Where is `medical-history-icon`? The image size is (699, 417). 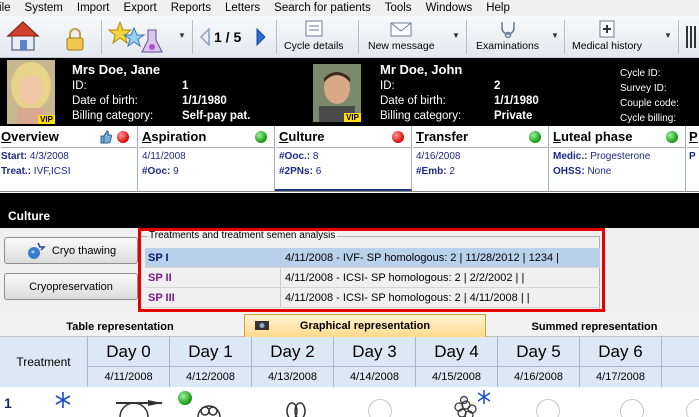 medical-history-icon is located at coordinates (607, 29).